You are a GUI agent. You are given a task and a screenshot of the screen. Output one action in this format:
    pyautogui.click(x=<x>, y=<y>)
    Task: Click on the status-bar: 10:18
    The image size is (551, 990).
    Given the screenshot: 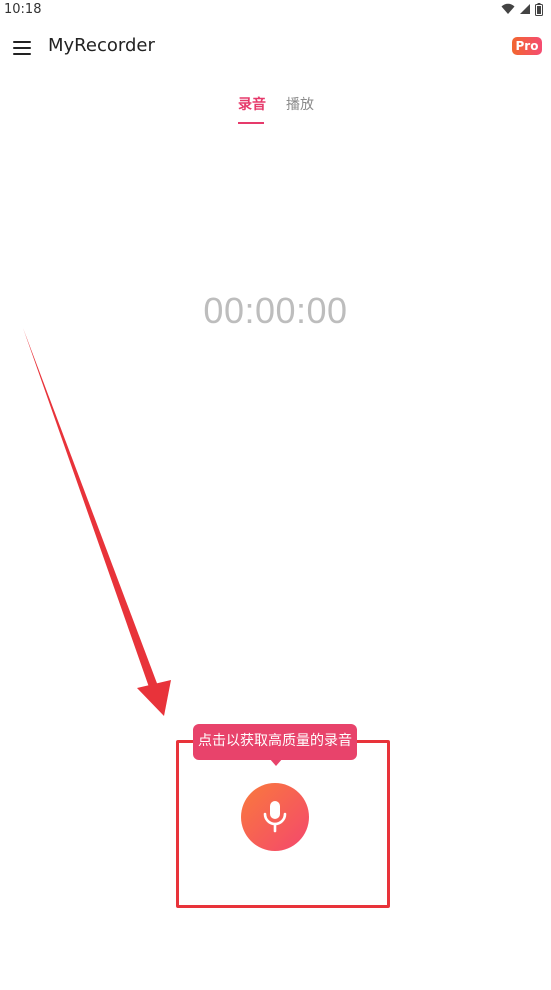 What is the action you would take?
    pyautogui.click(x=275, y=10)
    